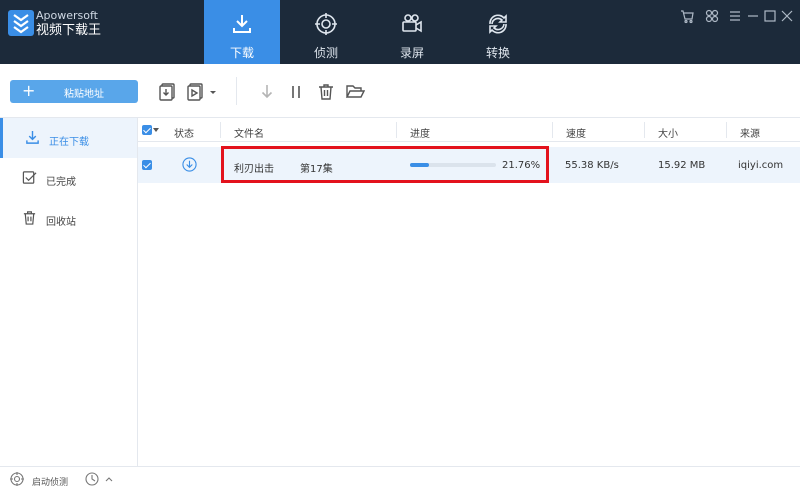 The width and height of the screenshot is (800, 492). I want to click on app-logo-icon, so click(21, 23).